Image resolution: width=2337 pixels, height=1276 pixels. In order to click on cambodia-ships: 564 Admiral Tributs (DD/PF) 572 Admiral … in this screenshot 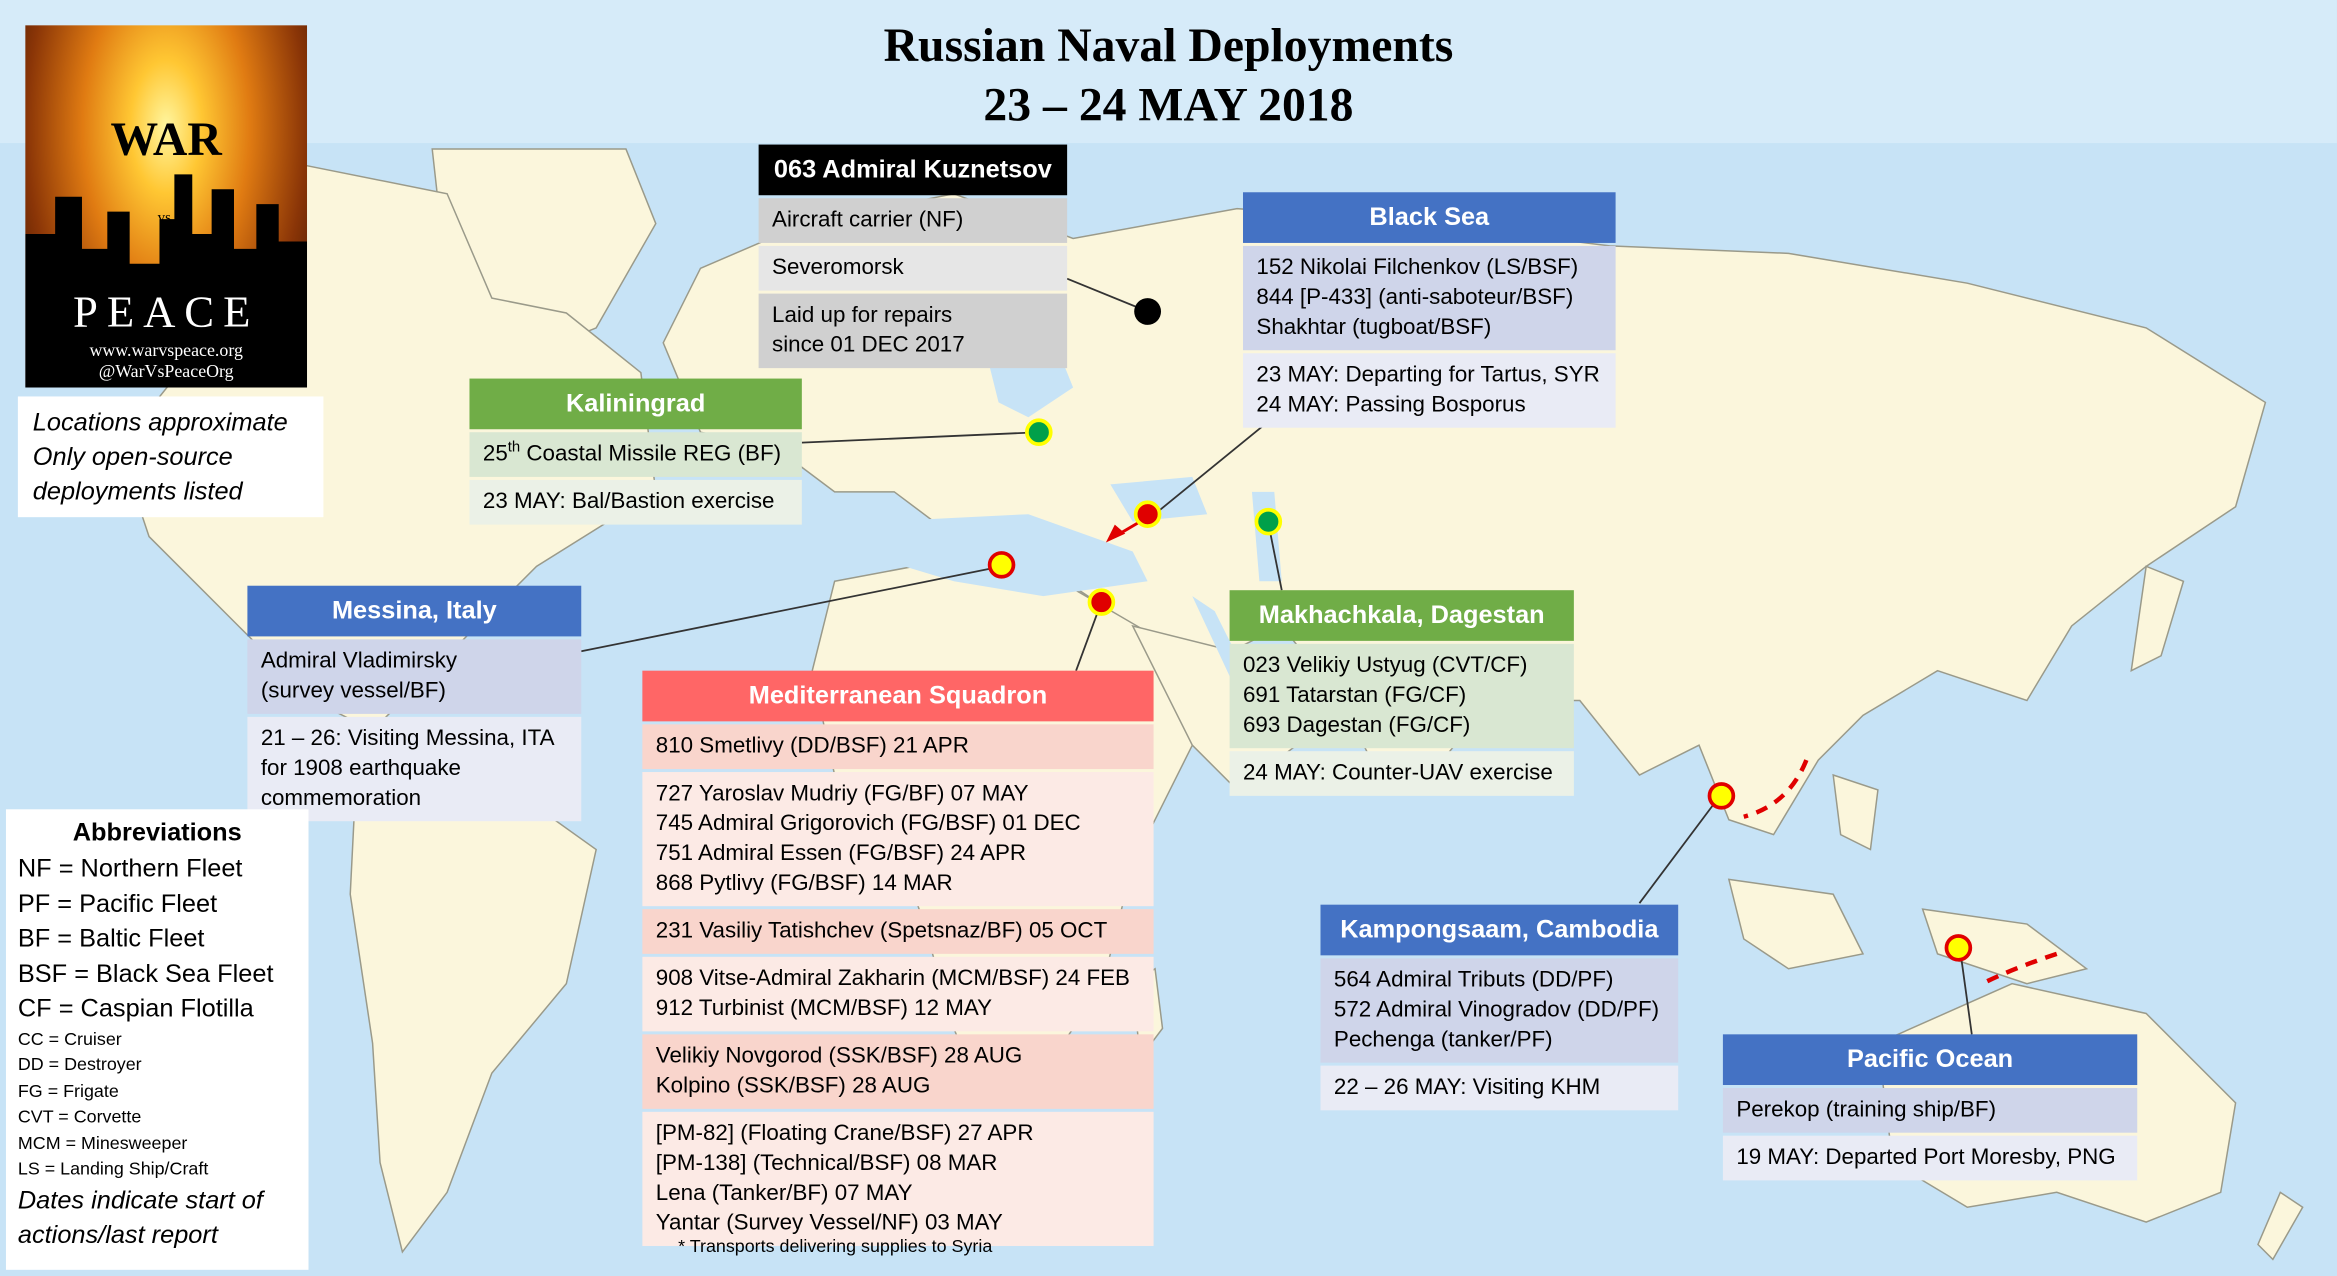, I will do `click(1499, 1010)`.